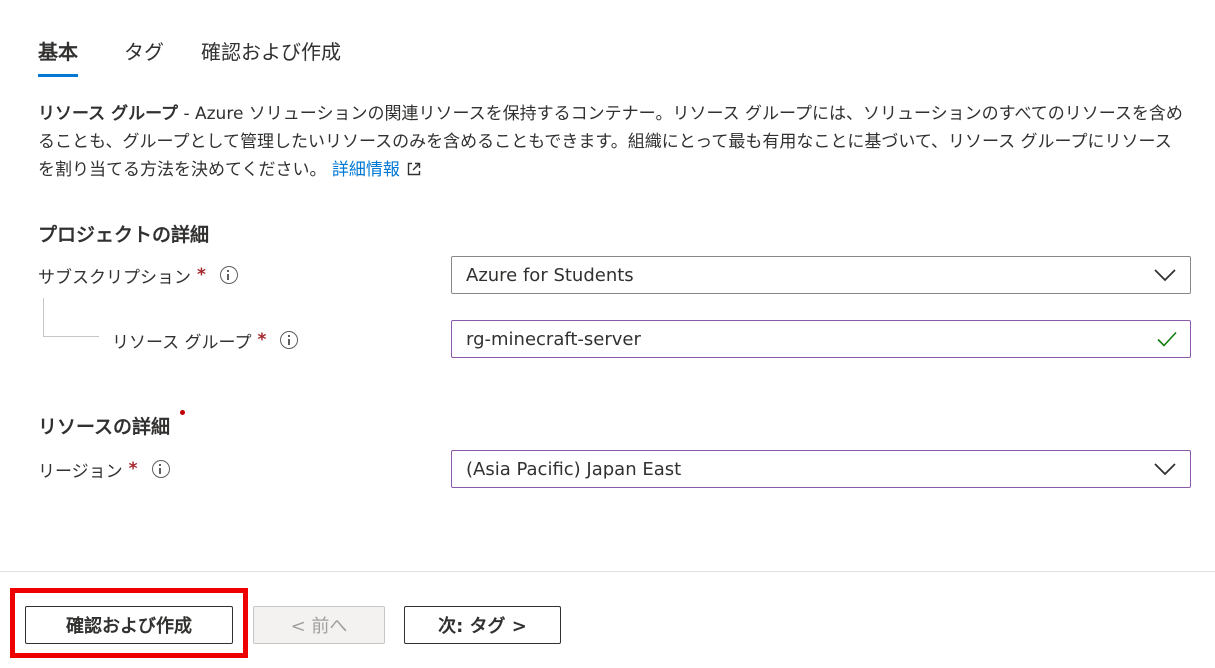 The image size is (1215, 668). What do you see at coordinates (550, 275) in the screenshot?
I see `subscription-value: Azure for Students` at bounding box center [550, 275].